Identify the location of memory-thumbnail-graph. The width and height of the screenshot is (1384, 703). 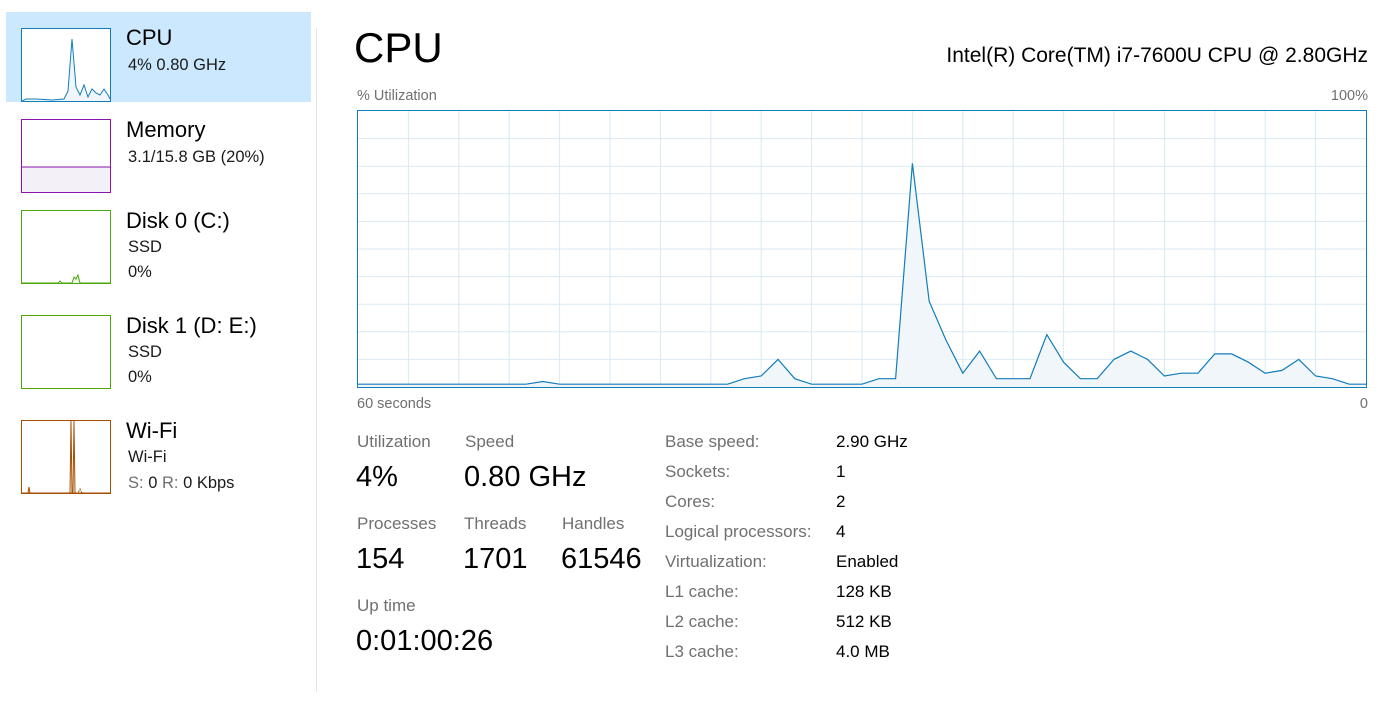
(66, 156).